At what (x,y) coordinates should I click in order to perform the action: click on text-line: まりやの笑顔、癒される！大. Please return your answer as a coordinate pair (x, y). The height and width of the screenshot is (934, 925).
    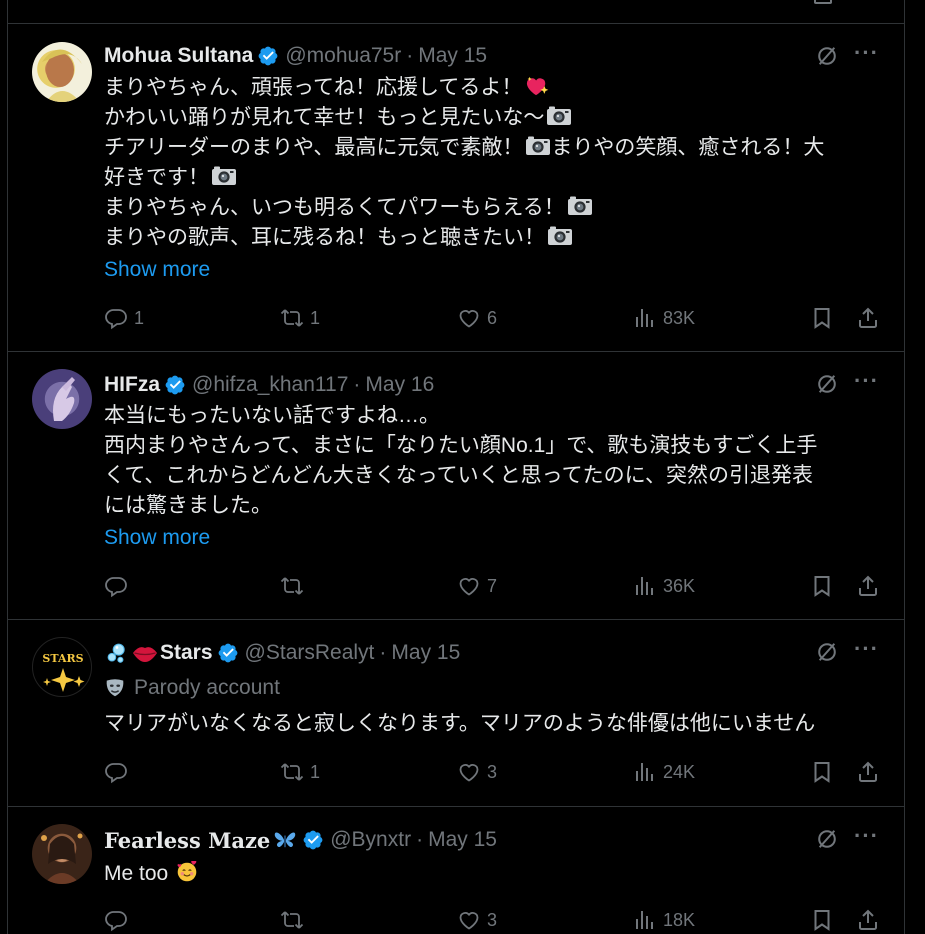
    Looking at the image, I should click on (688, 147).